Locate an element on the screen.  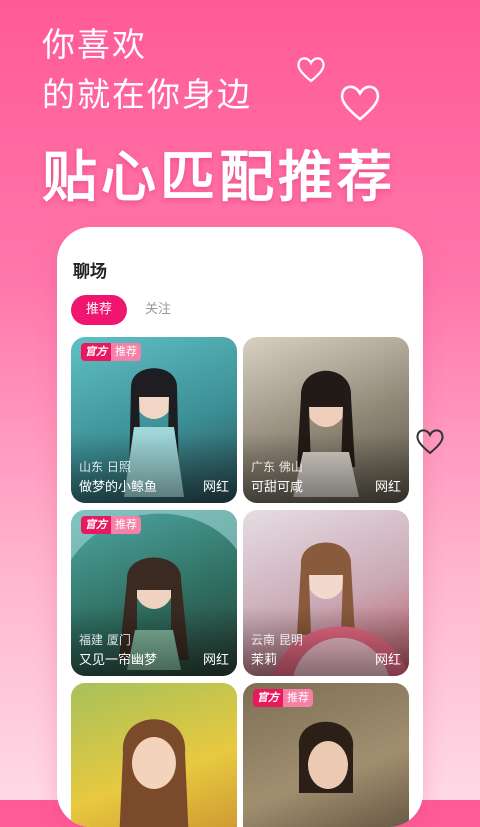
card-name: 做梦的小鲸鱼 is located at coordinates (118, 487).